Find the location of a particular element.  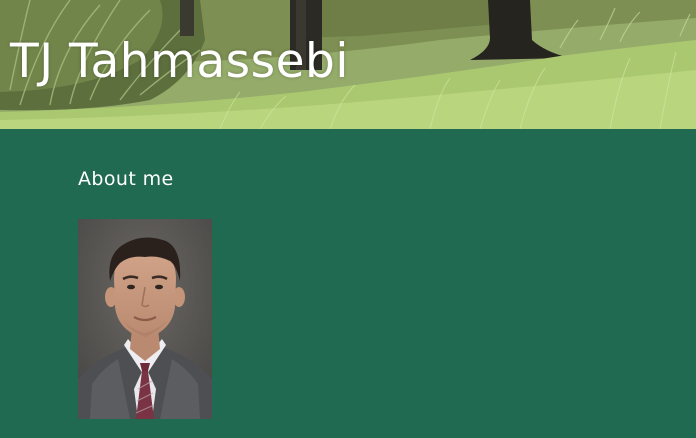

about-me-heading: About me is located at coordinates (126, 179).